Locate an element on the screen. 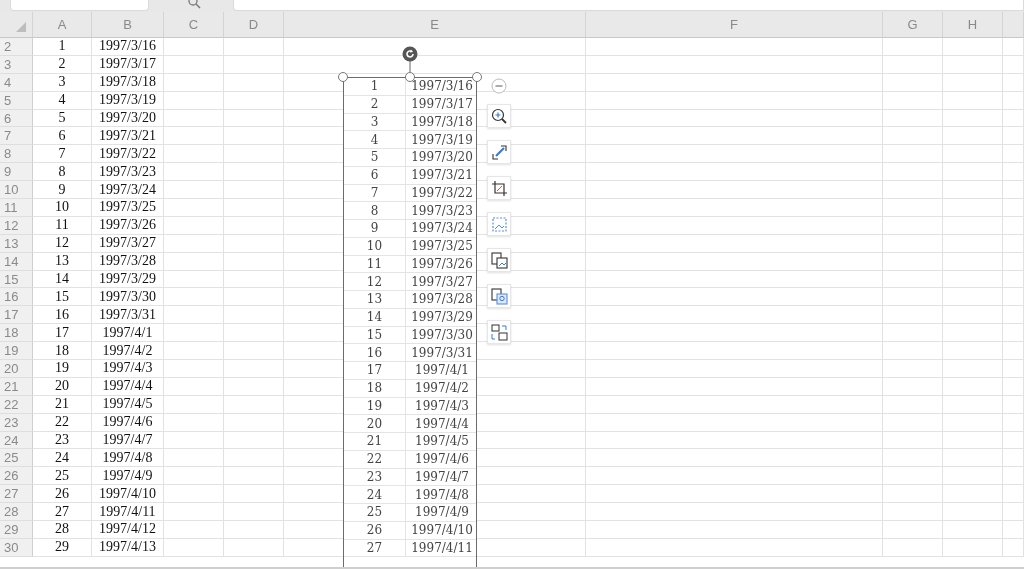 Image resolution: width=1024 pixels, height=569 pixels. table-image is located at coordinates (410, 322).